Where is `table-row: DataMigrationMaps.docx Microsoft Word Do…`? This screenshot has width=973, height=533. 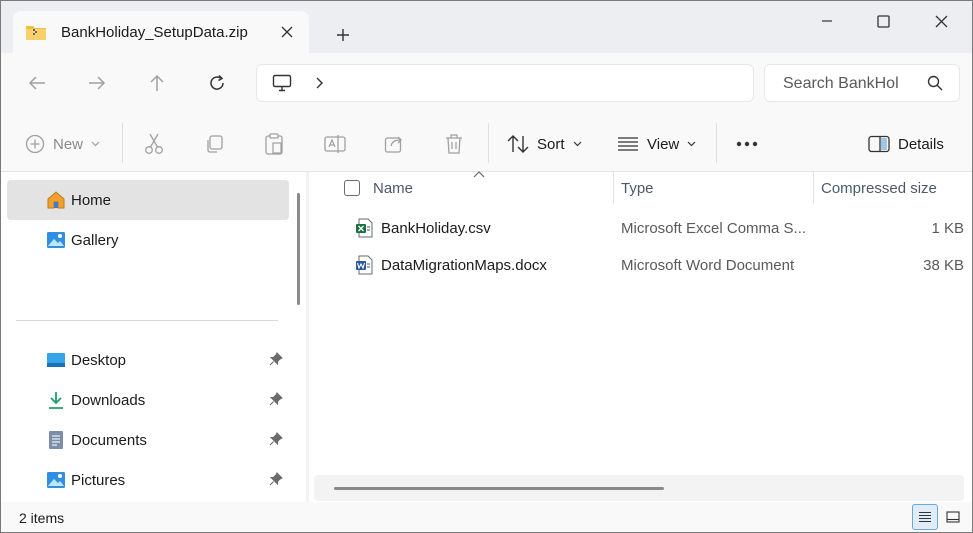
table-row: DataMigrationMaps.docx Microsoft Word Do… is located at coordinates (640, 265).